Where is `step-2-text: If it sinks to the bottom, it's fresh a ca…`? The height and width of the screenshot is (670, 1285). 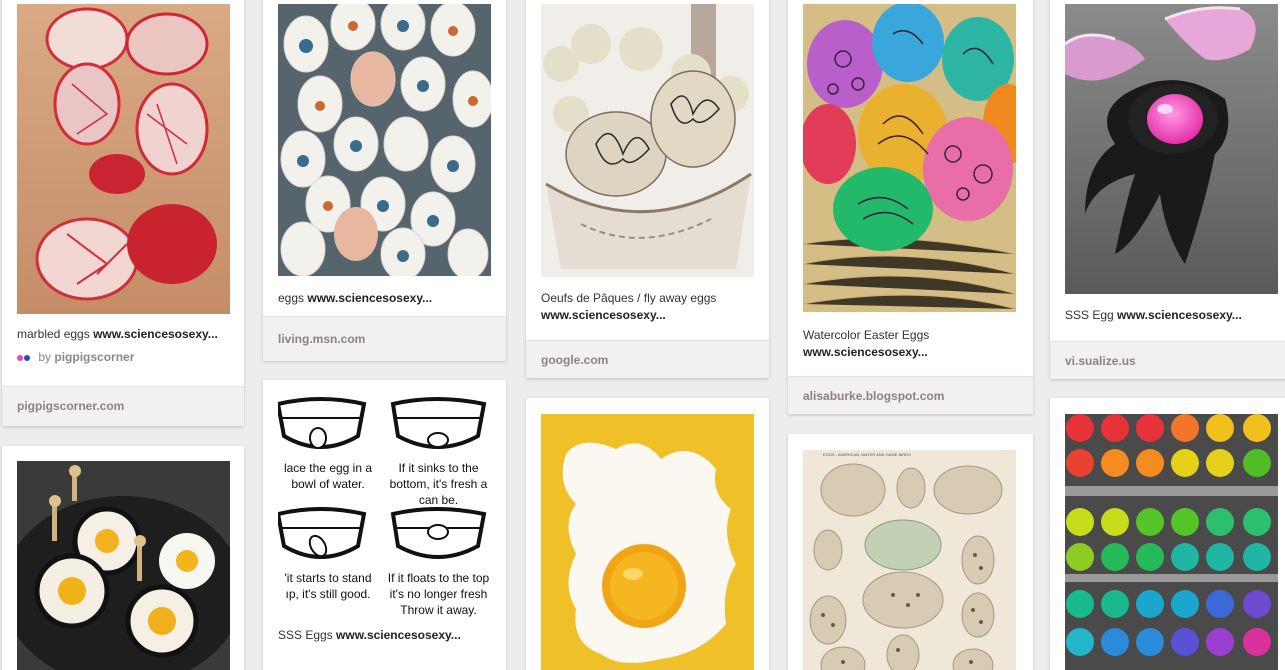
step-2-text: If it sinks to the bottom, it's fresh a ca… is located at coordinates (438, 484).